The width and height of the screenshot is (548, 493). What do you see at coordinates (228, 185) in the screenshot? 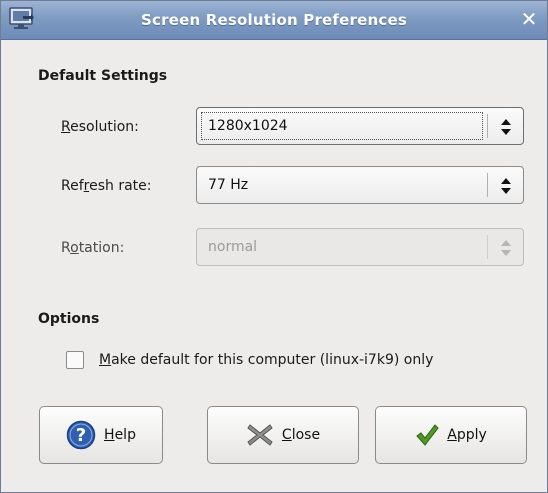
I see `refresh-rate-value: 77 Hz` at bounding box center [228, 185].